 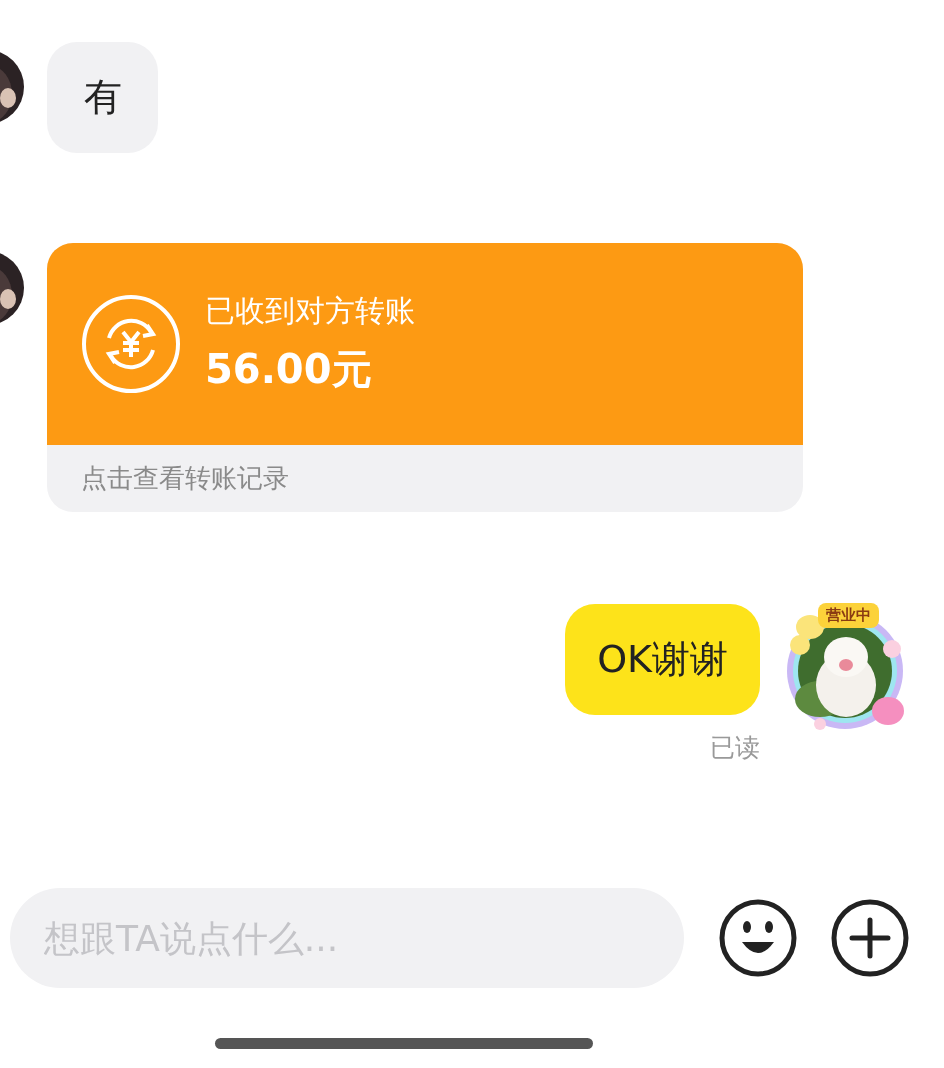 I want to click on plus-icon, so click(x=870, y=938).